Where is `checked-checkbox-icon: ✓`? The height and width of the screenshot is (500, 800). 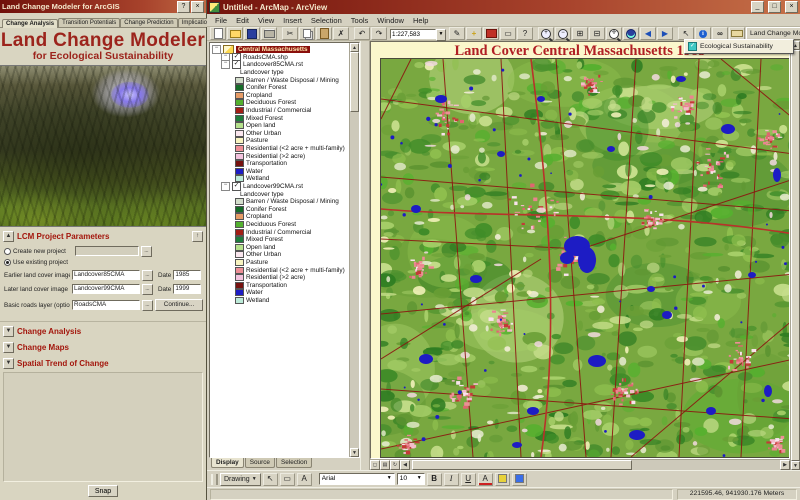
checked-checkbox-icon: ✓ is located at coordinates (692, 46).